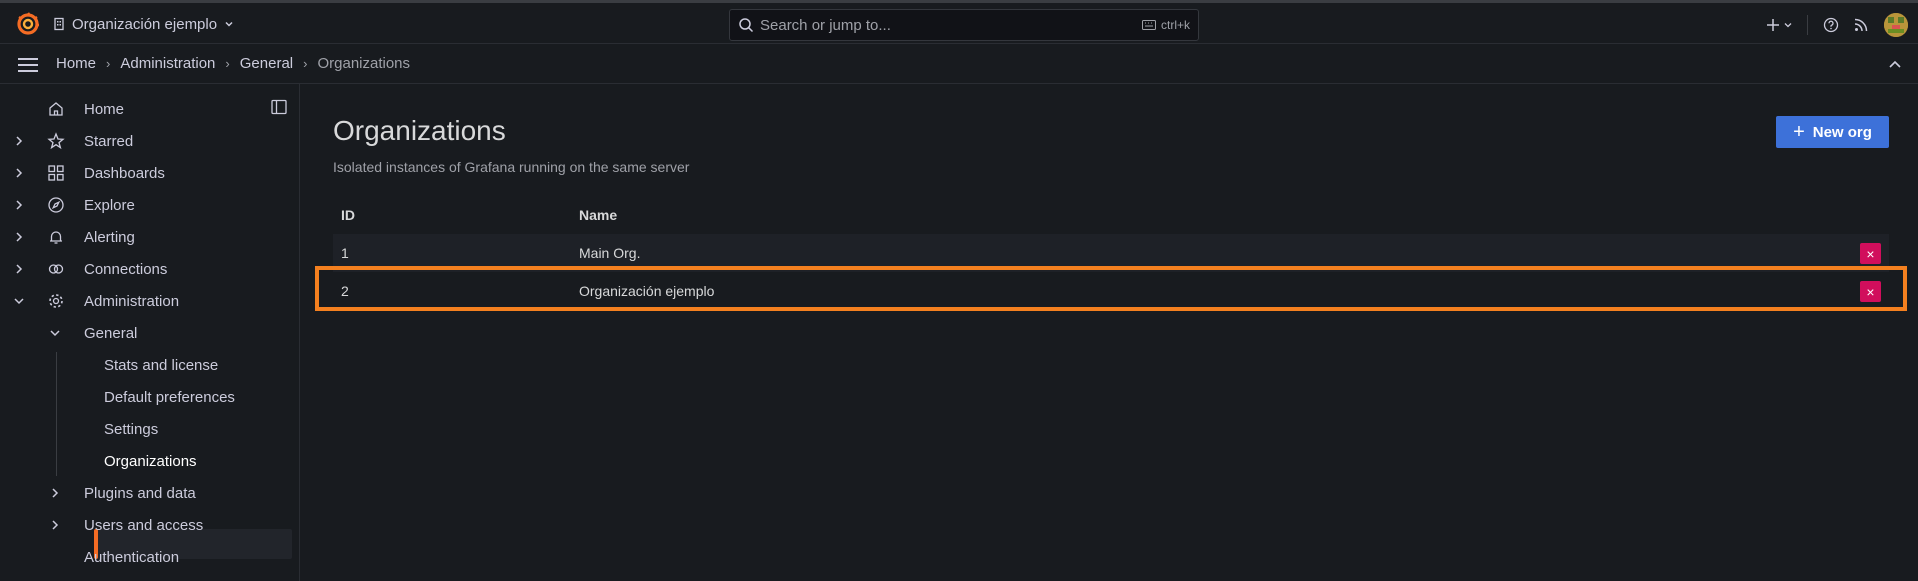 This screenshot has height=581, width=1918. I want to click on org-switcher: Organización ejemplo, so click(143, 24).